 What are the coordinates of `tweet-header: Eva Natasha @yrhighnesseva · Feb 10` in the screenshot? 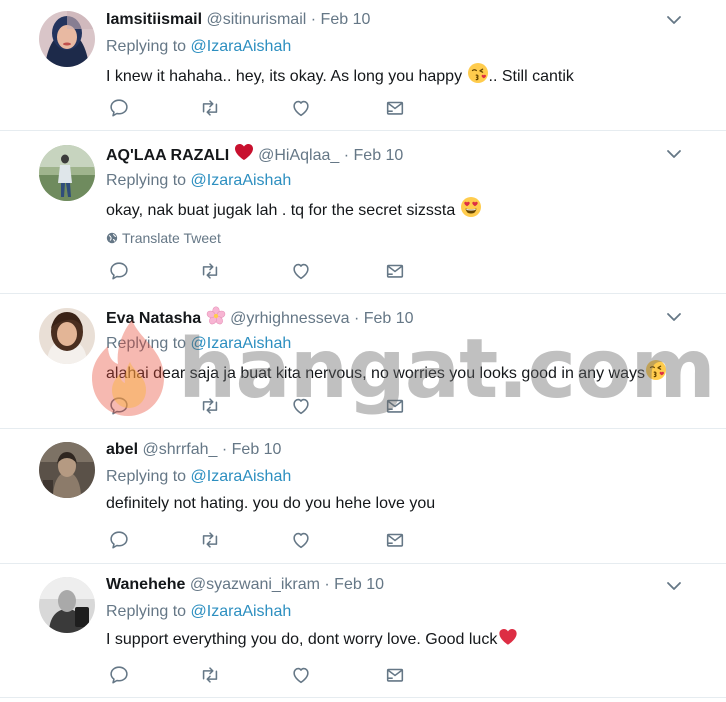 It's located at (260, 317).